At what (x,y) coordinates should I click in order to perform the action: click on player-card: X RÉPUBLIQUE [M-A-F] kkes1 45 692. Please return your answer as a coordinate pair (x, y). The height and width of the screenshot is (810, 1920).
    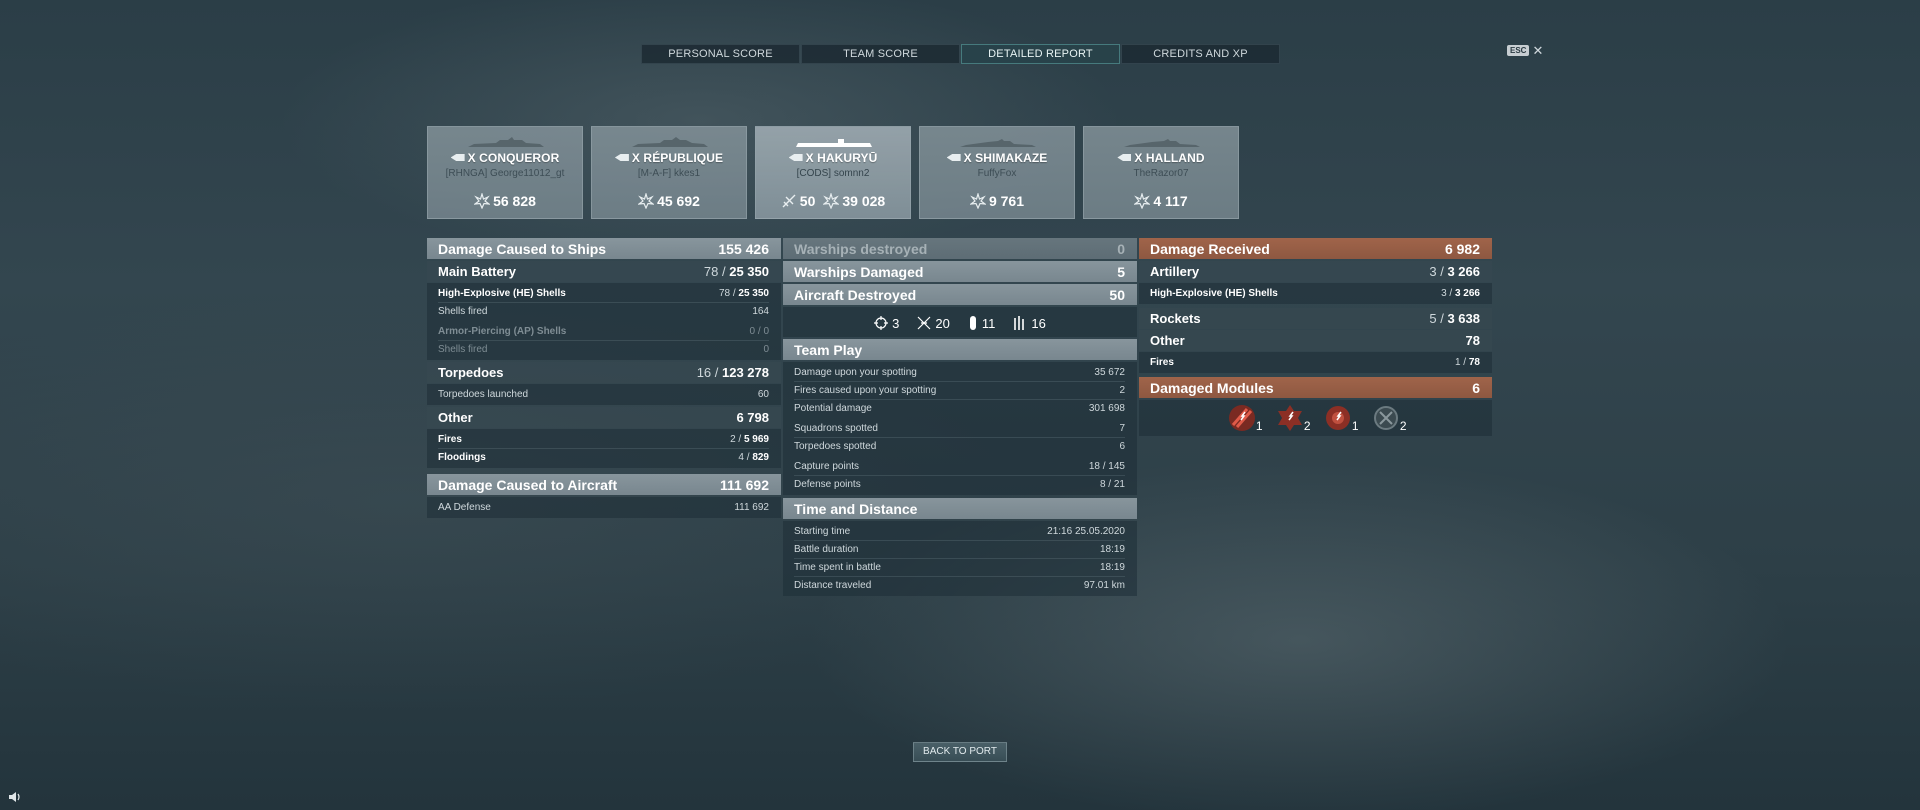
    Looking at the image, I should click on (669, 172).